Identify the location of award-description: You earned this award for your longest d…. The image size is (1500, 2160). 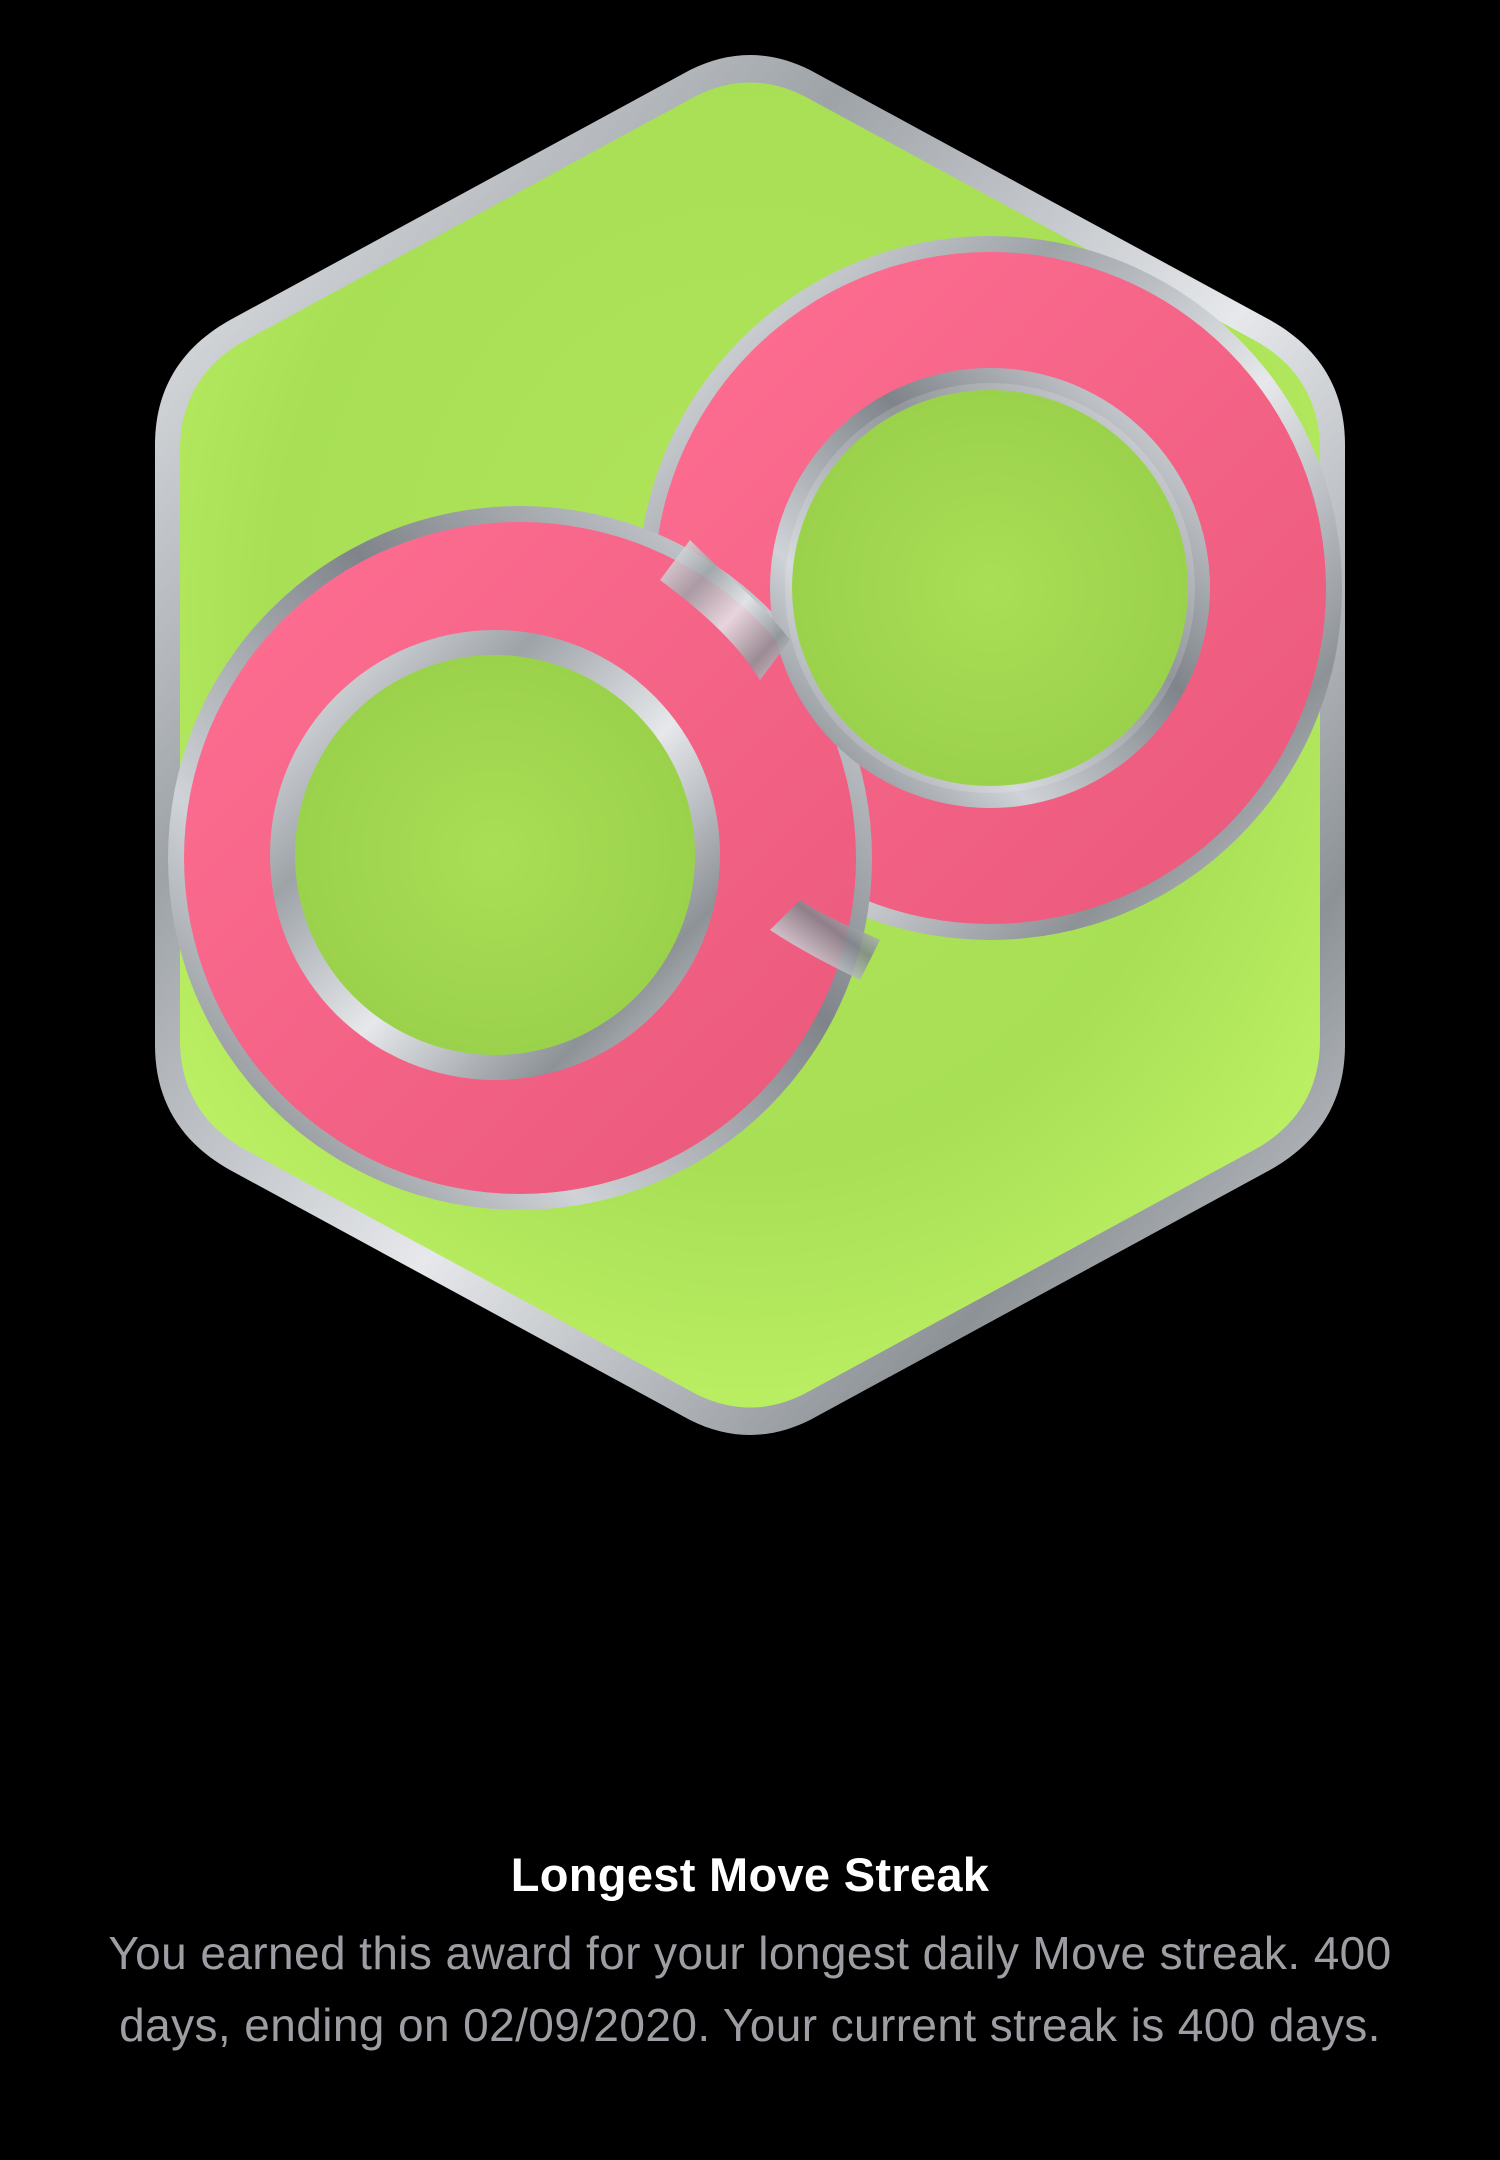
(750, 1989).